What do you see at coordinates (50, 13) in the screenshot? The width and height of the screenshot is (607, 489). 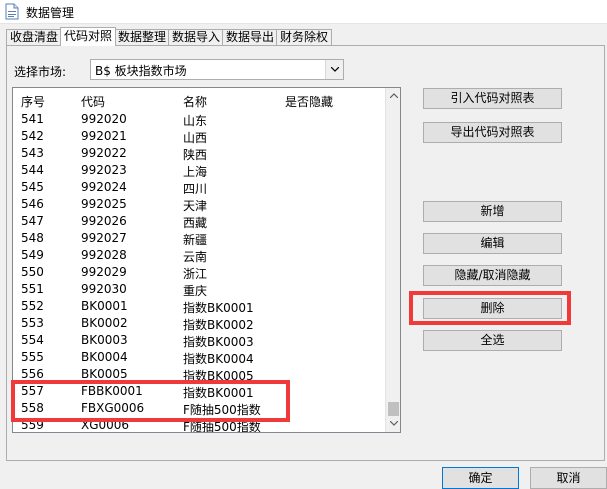 I see `window-title: 数据管理` at bounding box center [50, 13].